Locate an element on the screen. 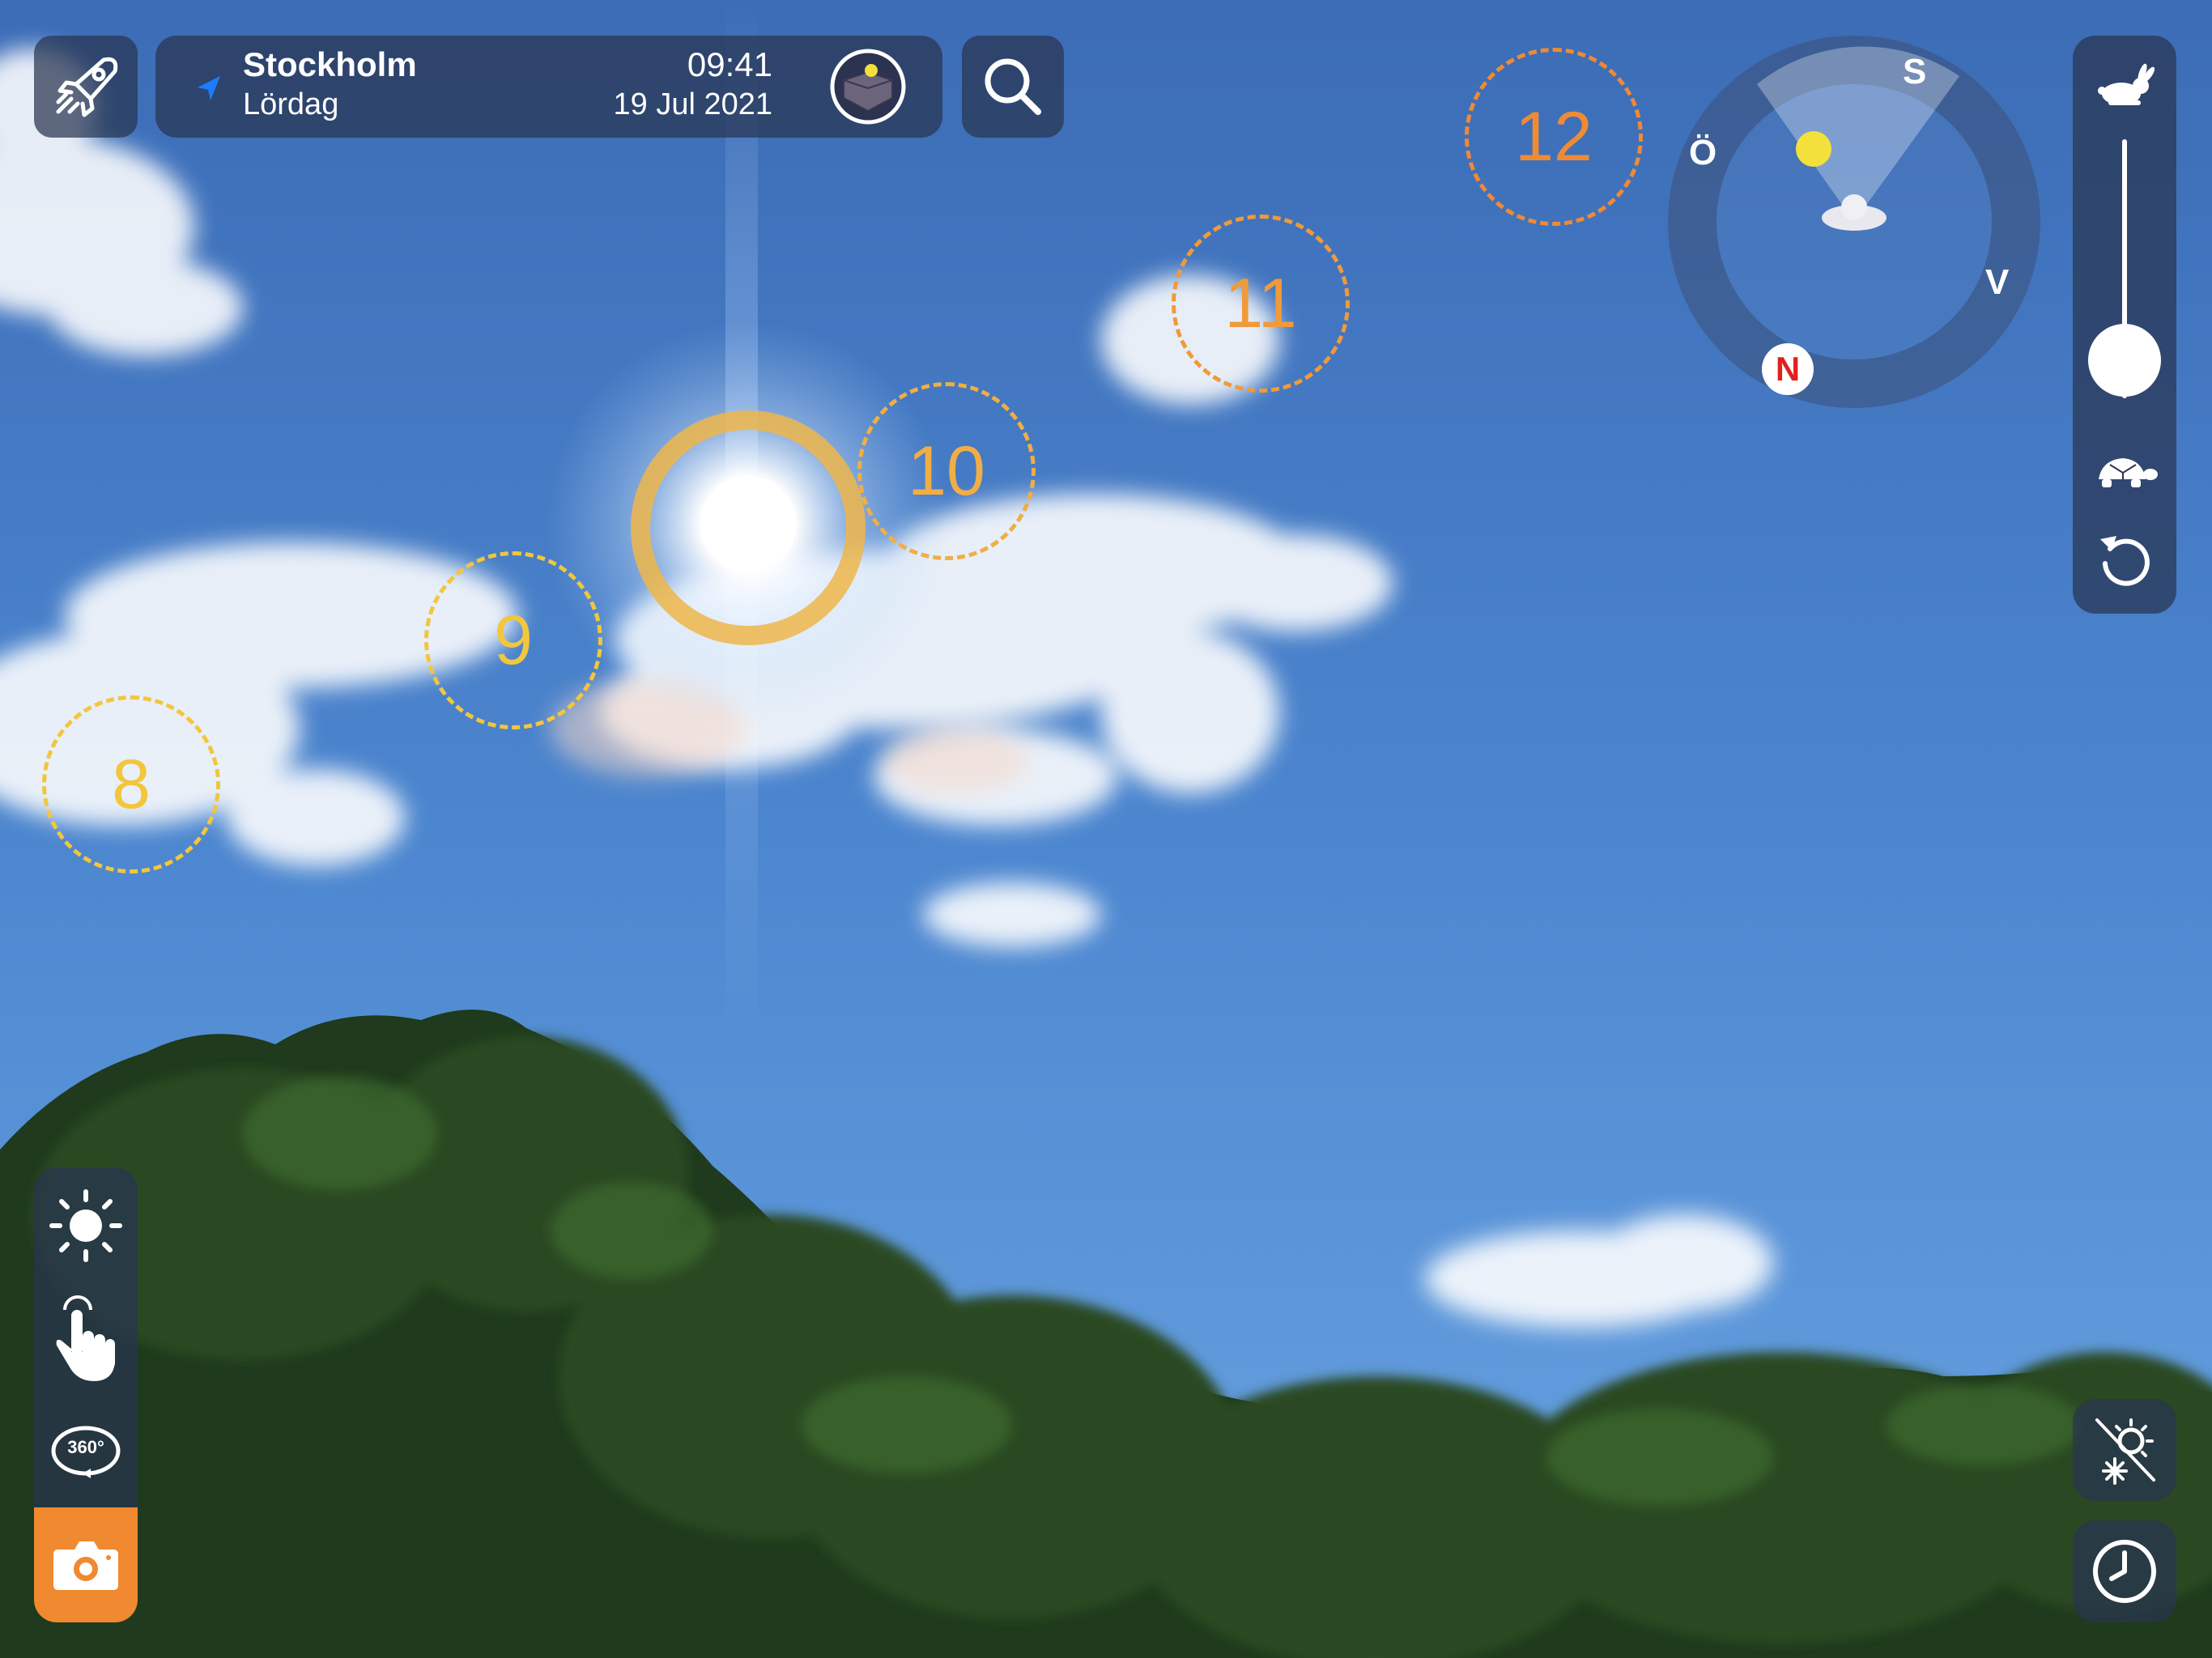 This screenshot has height=1658, width=2212. compass-widget: S Ö V N is located at coordinates (1854, 222).